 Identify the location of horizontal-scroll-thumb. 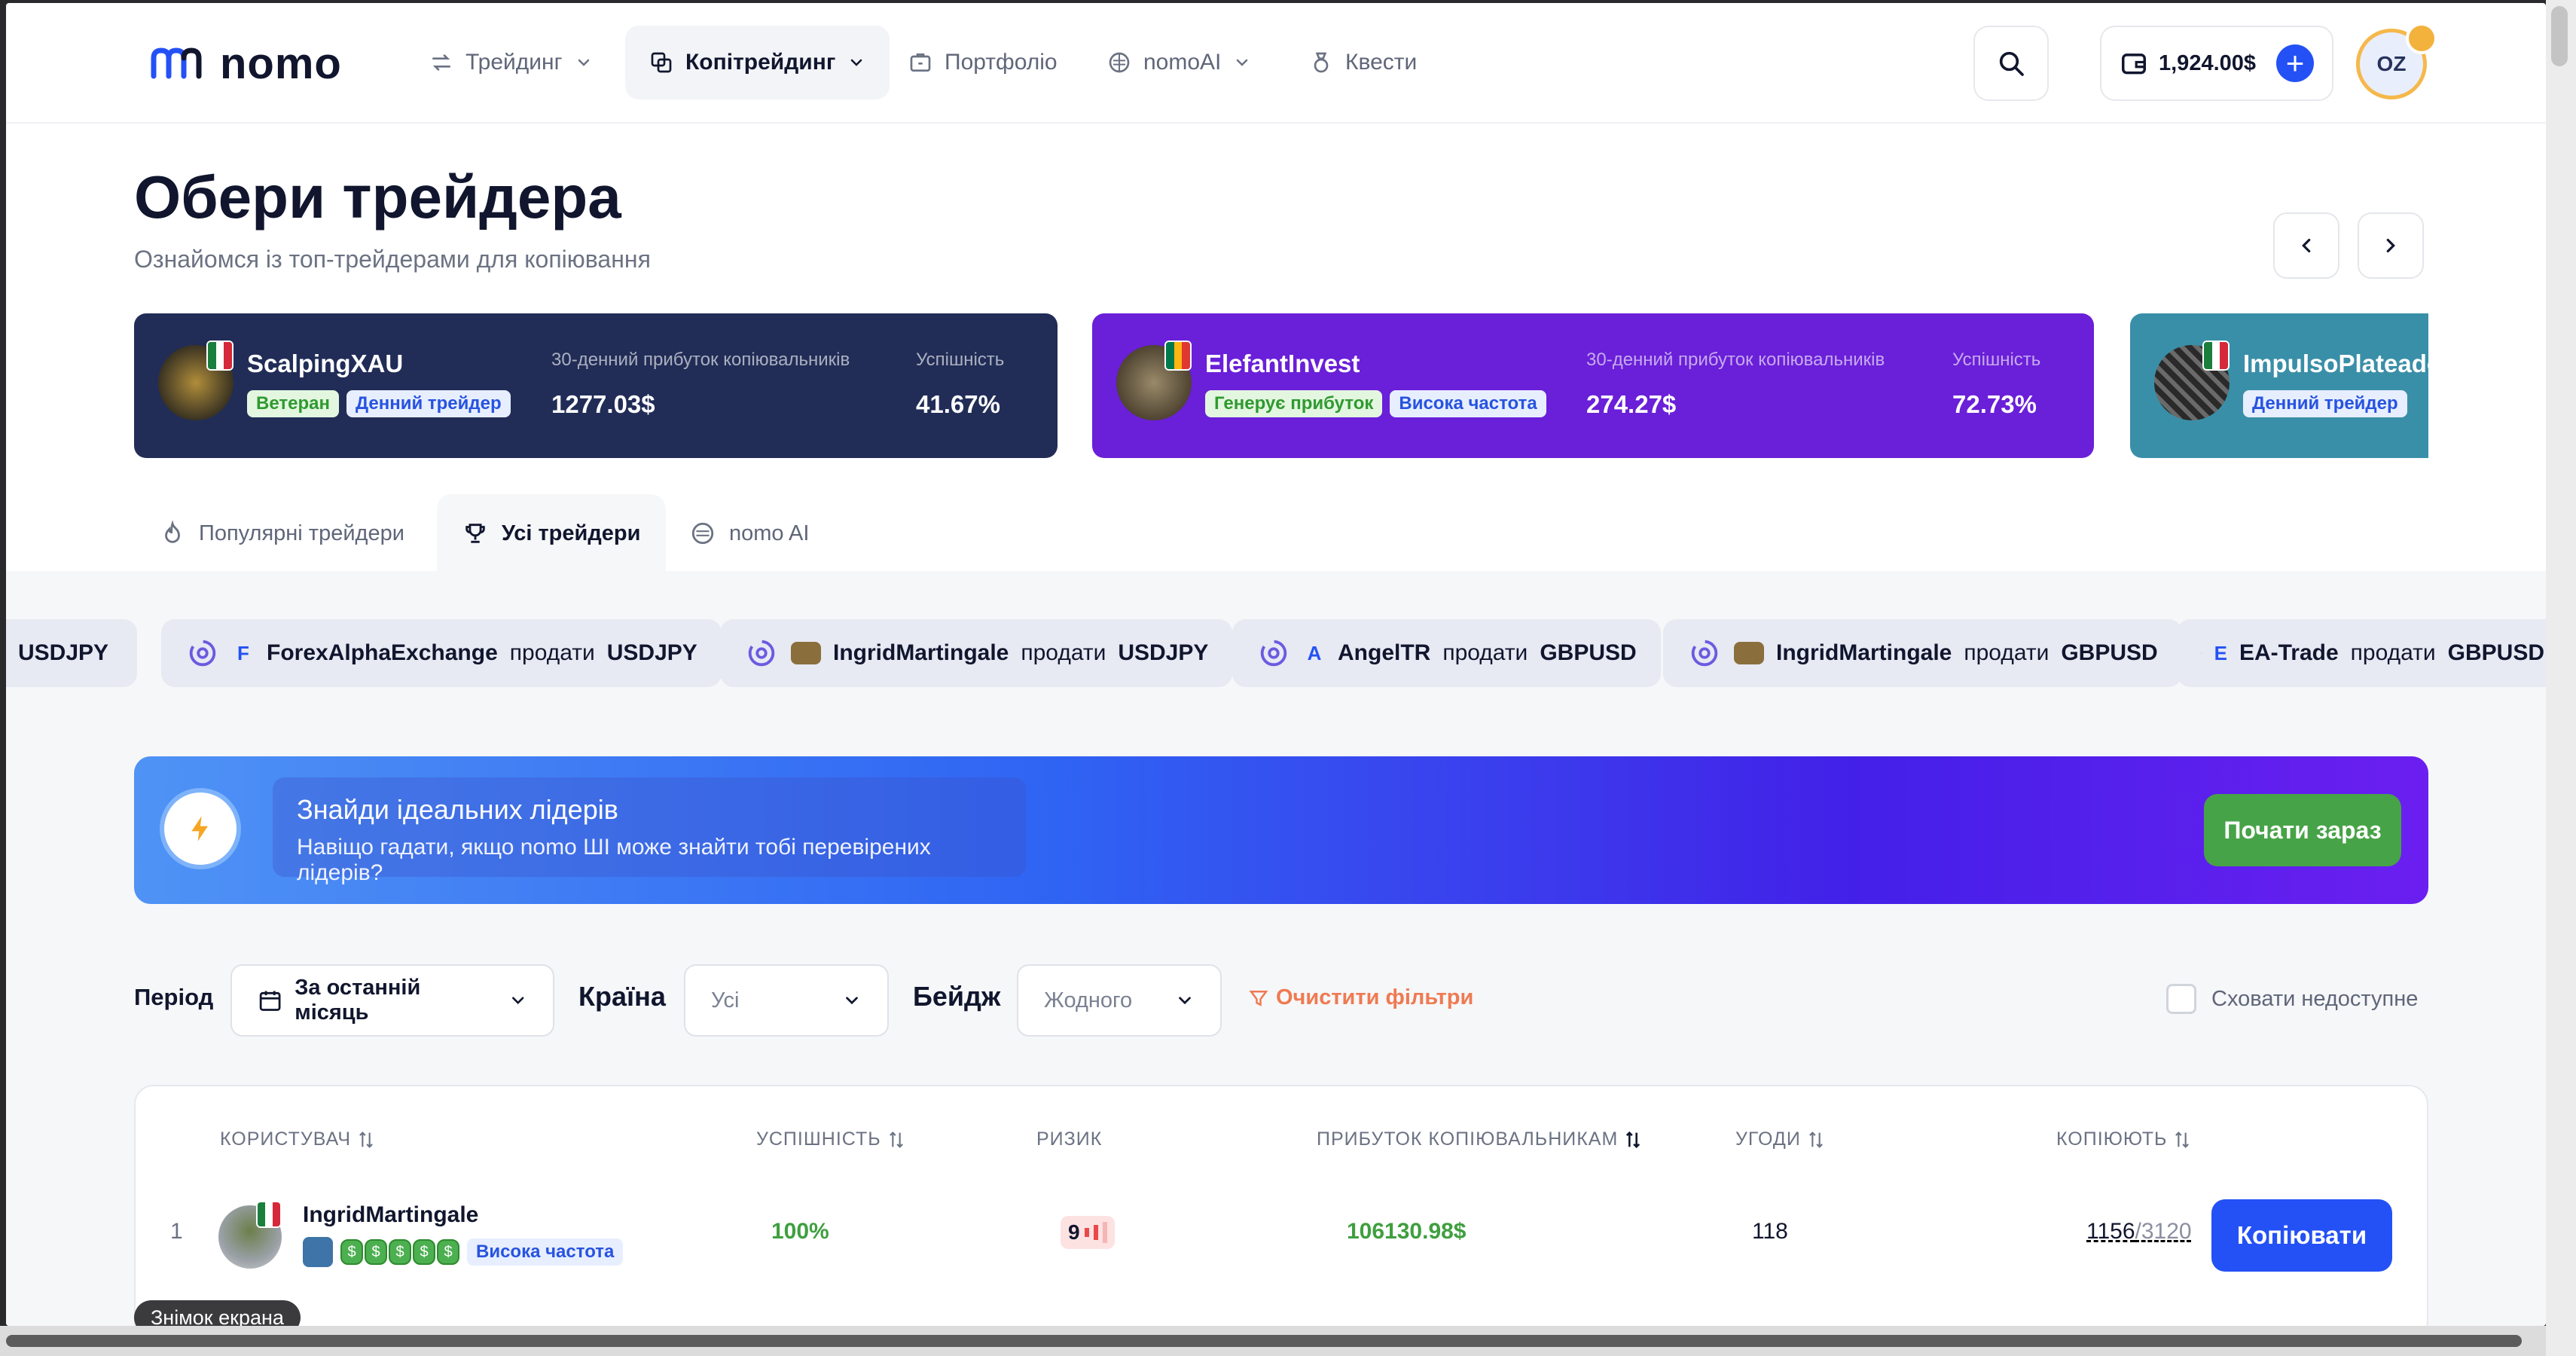
(1264, 1341).